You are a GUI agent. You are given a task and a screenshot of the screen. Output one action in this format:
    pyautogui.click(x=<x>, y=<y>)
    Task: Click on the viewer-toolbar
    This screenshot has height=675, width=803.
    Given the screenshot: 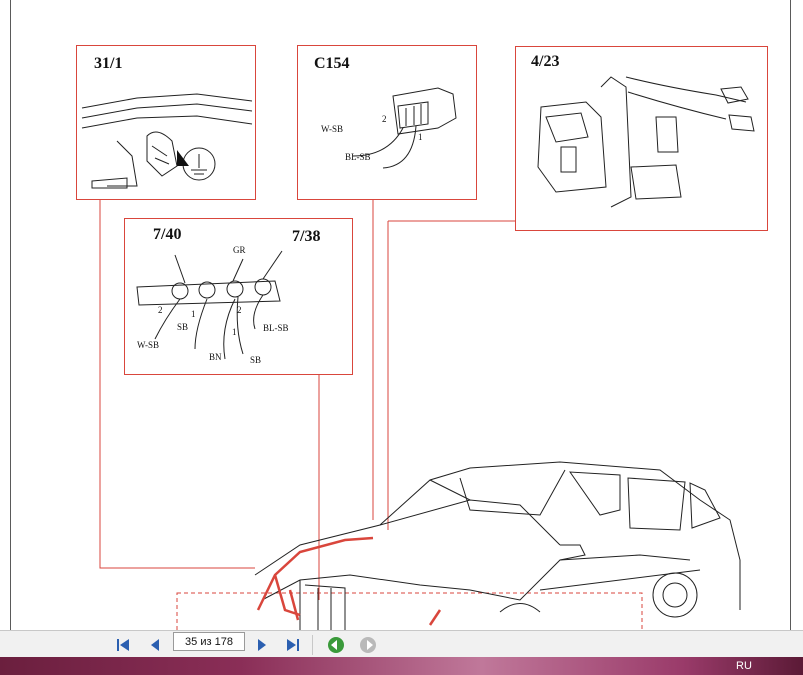 What is the action you would take?
    pyautogui.click(x=401, y=644)
    